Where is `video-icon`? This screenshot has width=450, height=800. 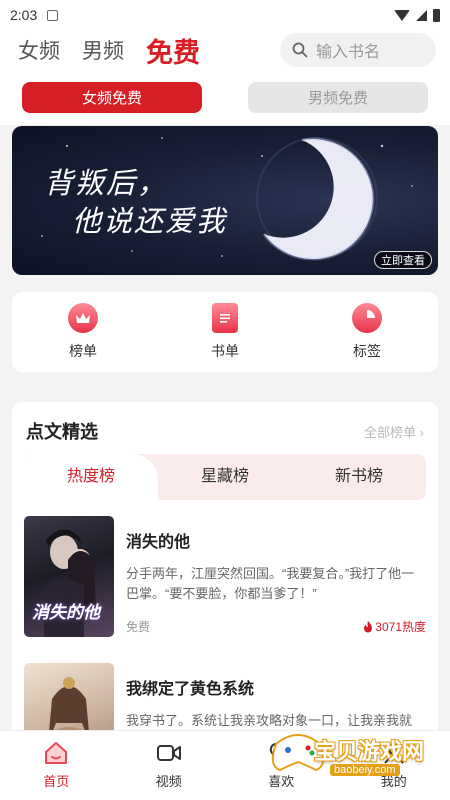
video-icon is located at coordinates (169, 753).